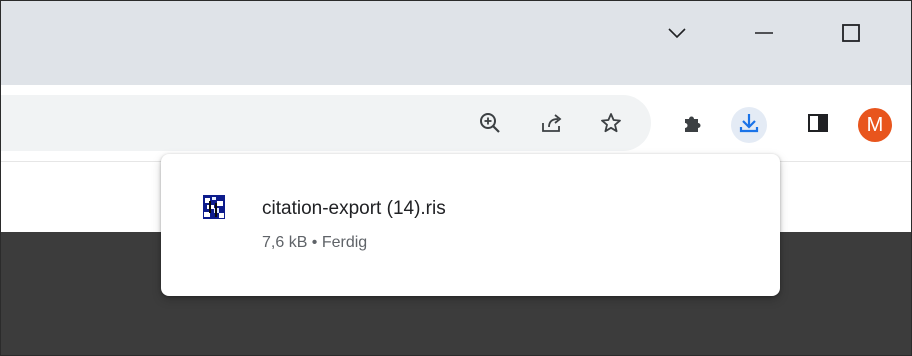 This screenshot has width=912, height=356. What do you see at coordinates (214, 207) in the screenshot?
I see `ris-file-icon` at bounding box center [214, 207].